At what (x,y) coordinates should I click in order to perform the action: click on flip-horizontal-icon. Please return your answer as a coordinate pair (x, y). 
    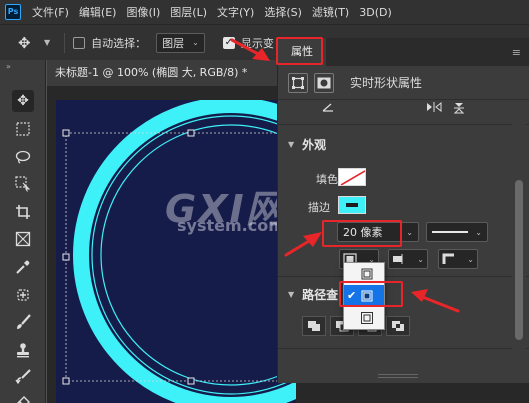
    Looking at the image, I should click on (434, 107).